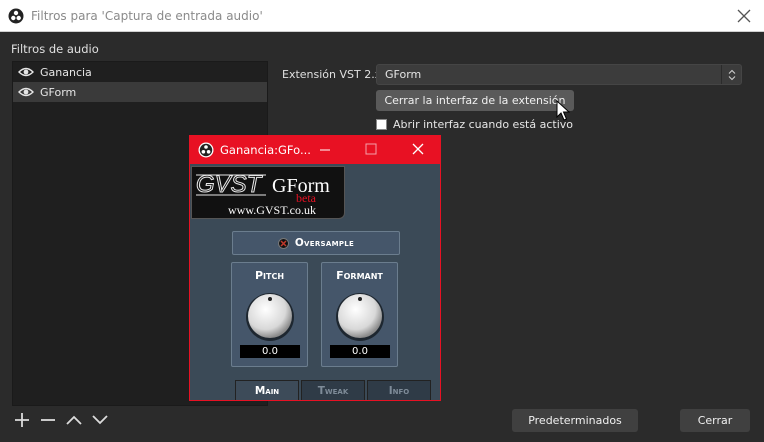  I want to click on pitch-value: 0.0, so click(270, 351).